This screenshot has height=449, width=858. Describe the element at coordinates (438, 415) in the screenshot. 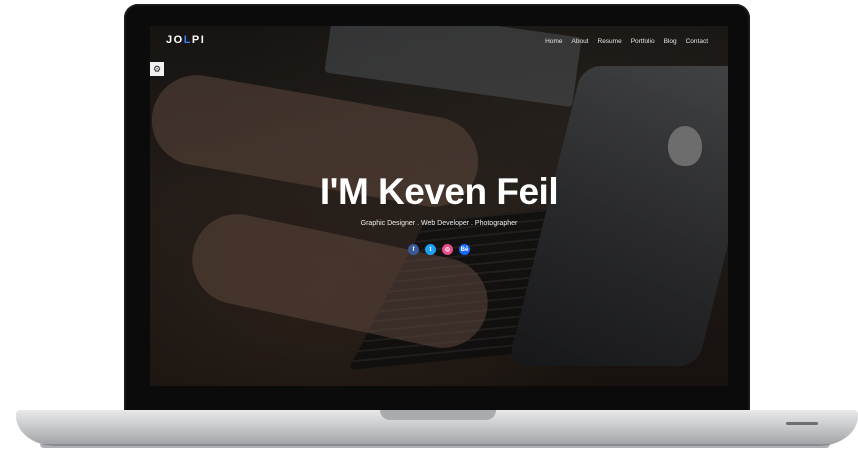

I see `laptop-opening-notch` at that location.